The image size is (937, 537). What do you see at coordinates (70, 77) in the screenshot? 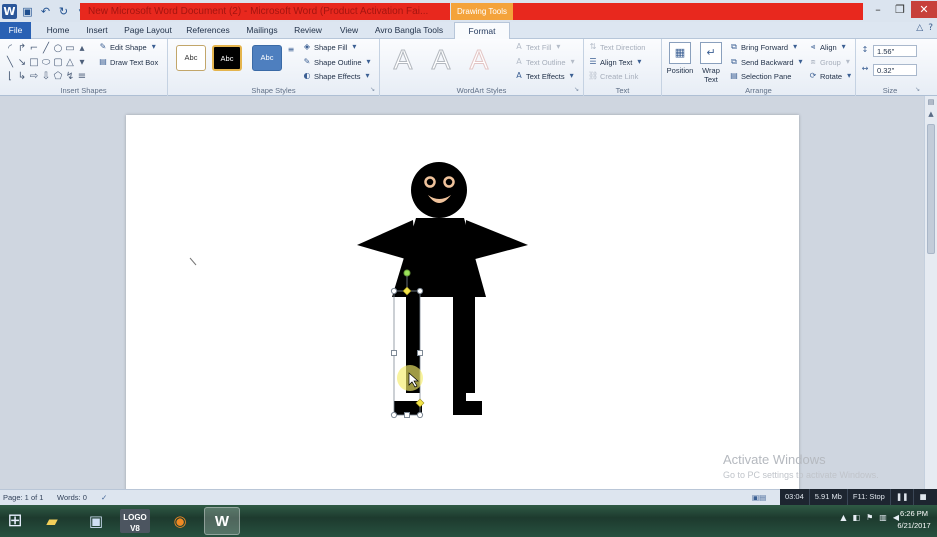
I see `curved-arrow-icon: ↯` at bounding box center [70, 77].